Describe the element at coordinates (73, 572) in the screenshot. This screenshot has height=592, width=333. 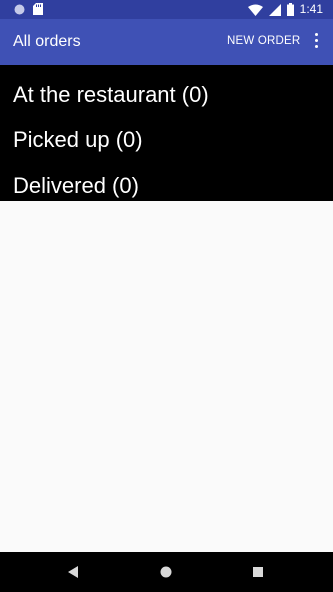
I see `back-icon` at that location.